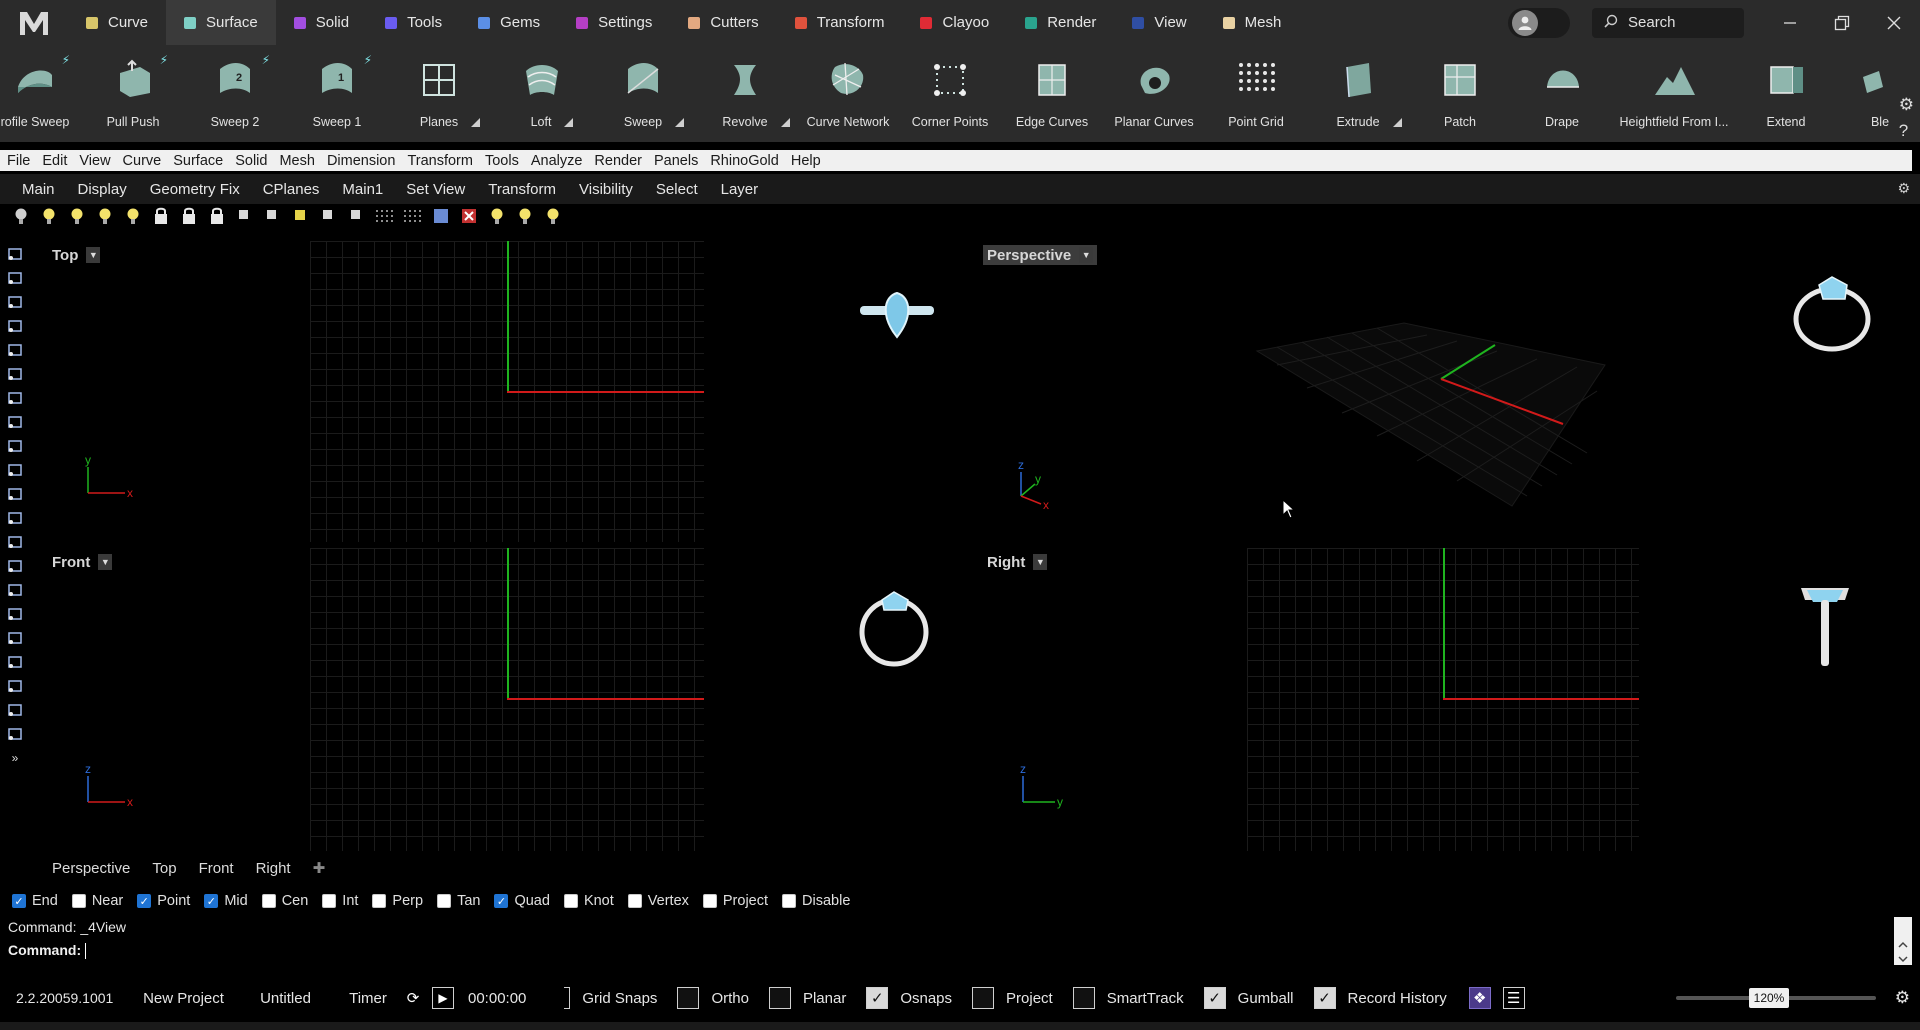 The width and height of the screenshot is (1920, 1030). I want to click on viewport-tab-perspective: Perspective, so click(91, 868).